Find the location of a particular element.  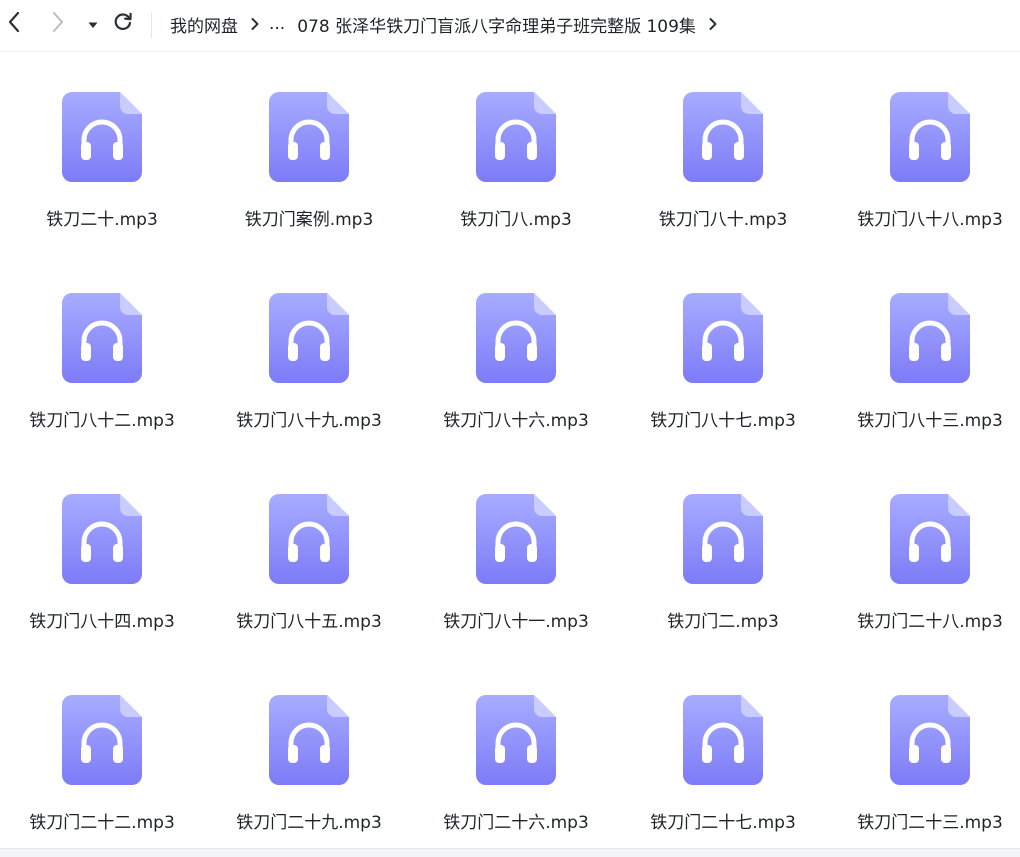

file-name: 铁刀门八十六.mp3 is located at coordinates (516, 421).